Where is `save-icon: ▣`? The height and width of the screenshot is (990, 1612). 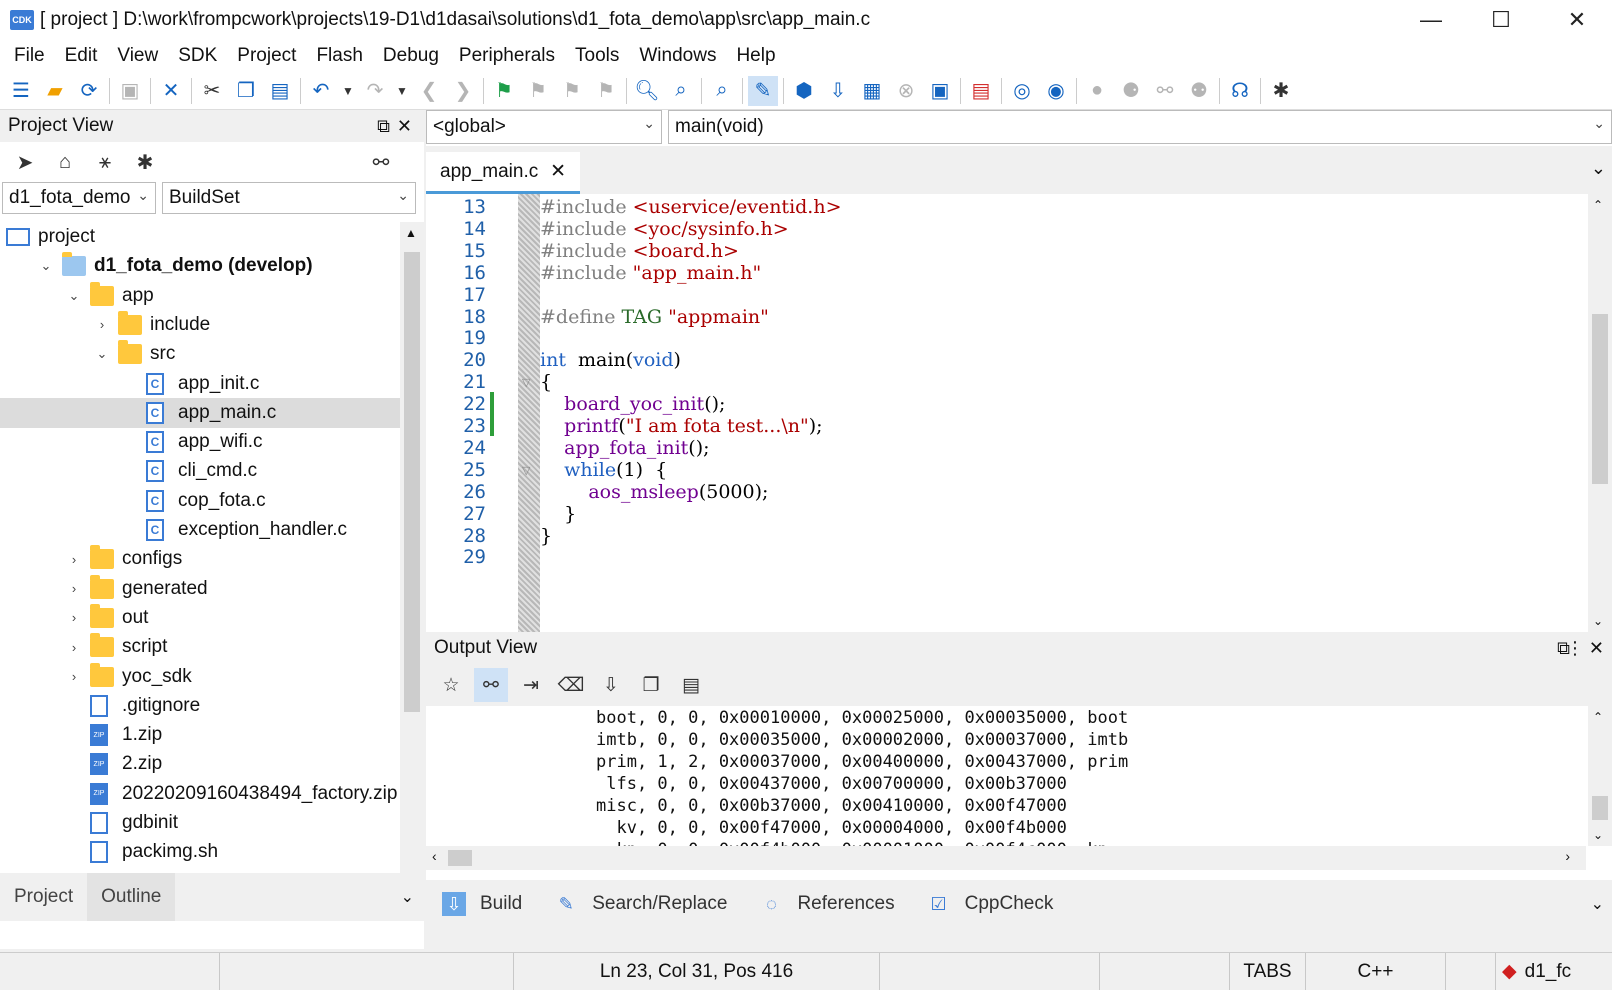
save-icon: ▣ is located at coordinates (130, 91).